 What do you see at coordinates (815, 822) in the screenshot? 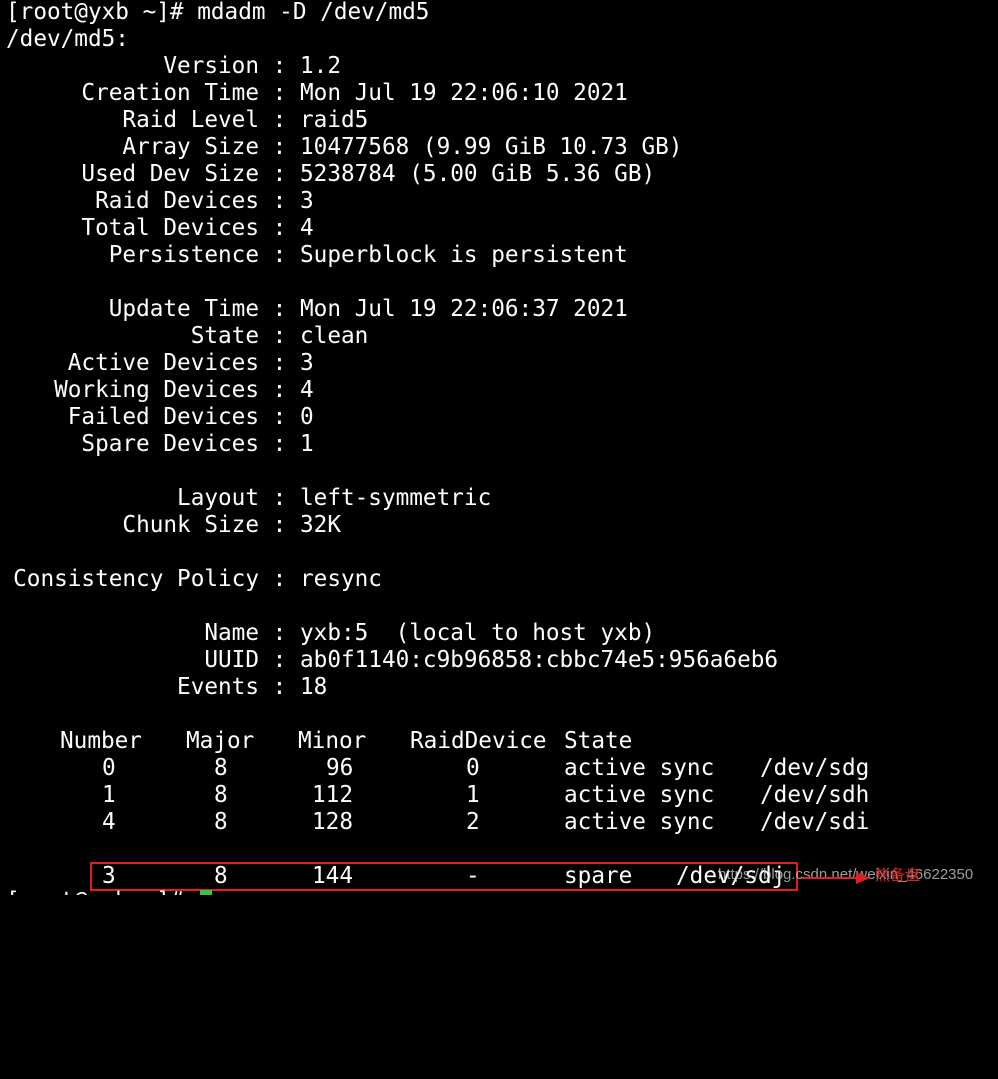
I see `row-device: /dev/sdi` at bounding box center [815, 822].